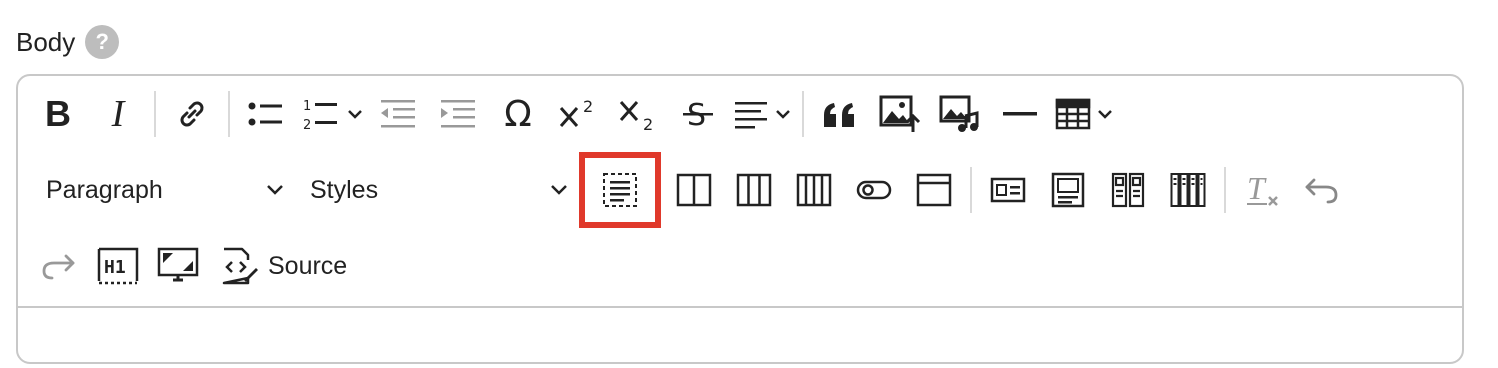  Describe the element at coordinates (46, 41) in the screenshot. I see `field-label-text: Body` at that location.